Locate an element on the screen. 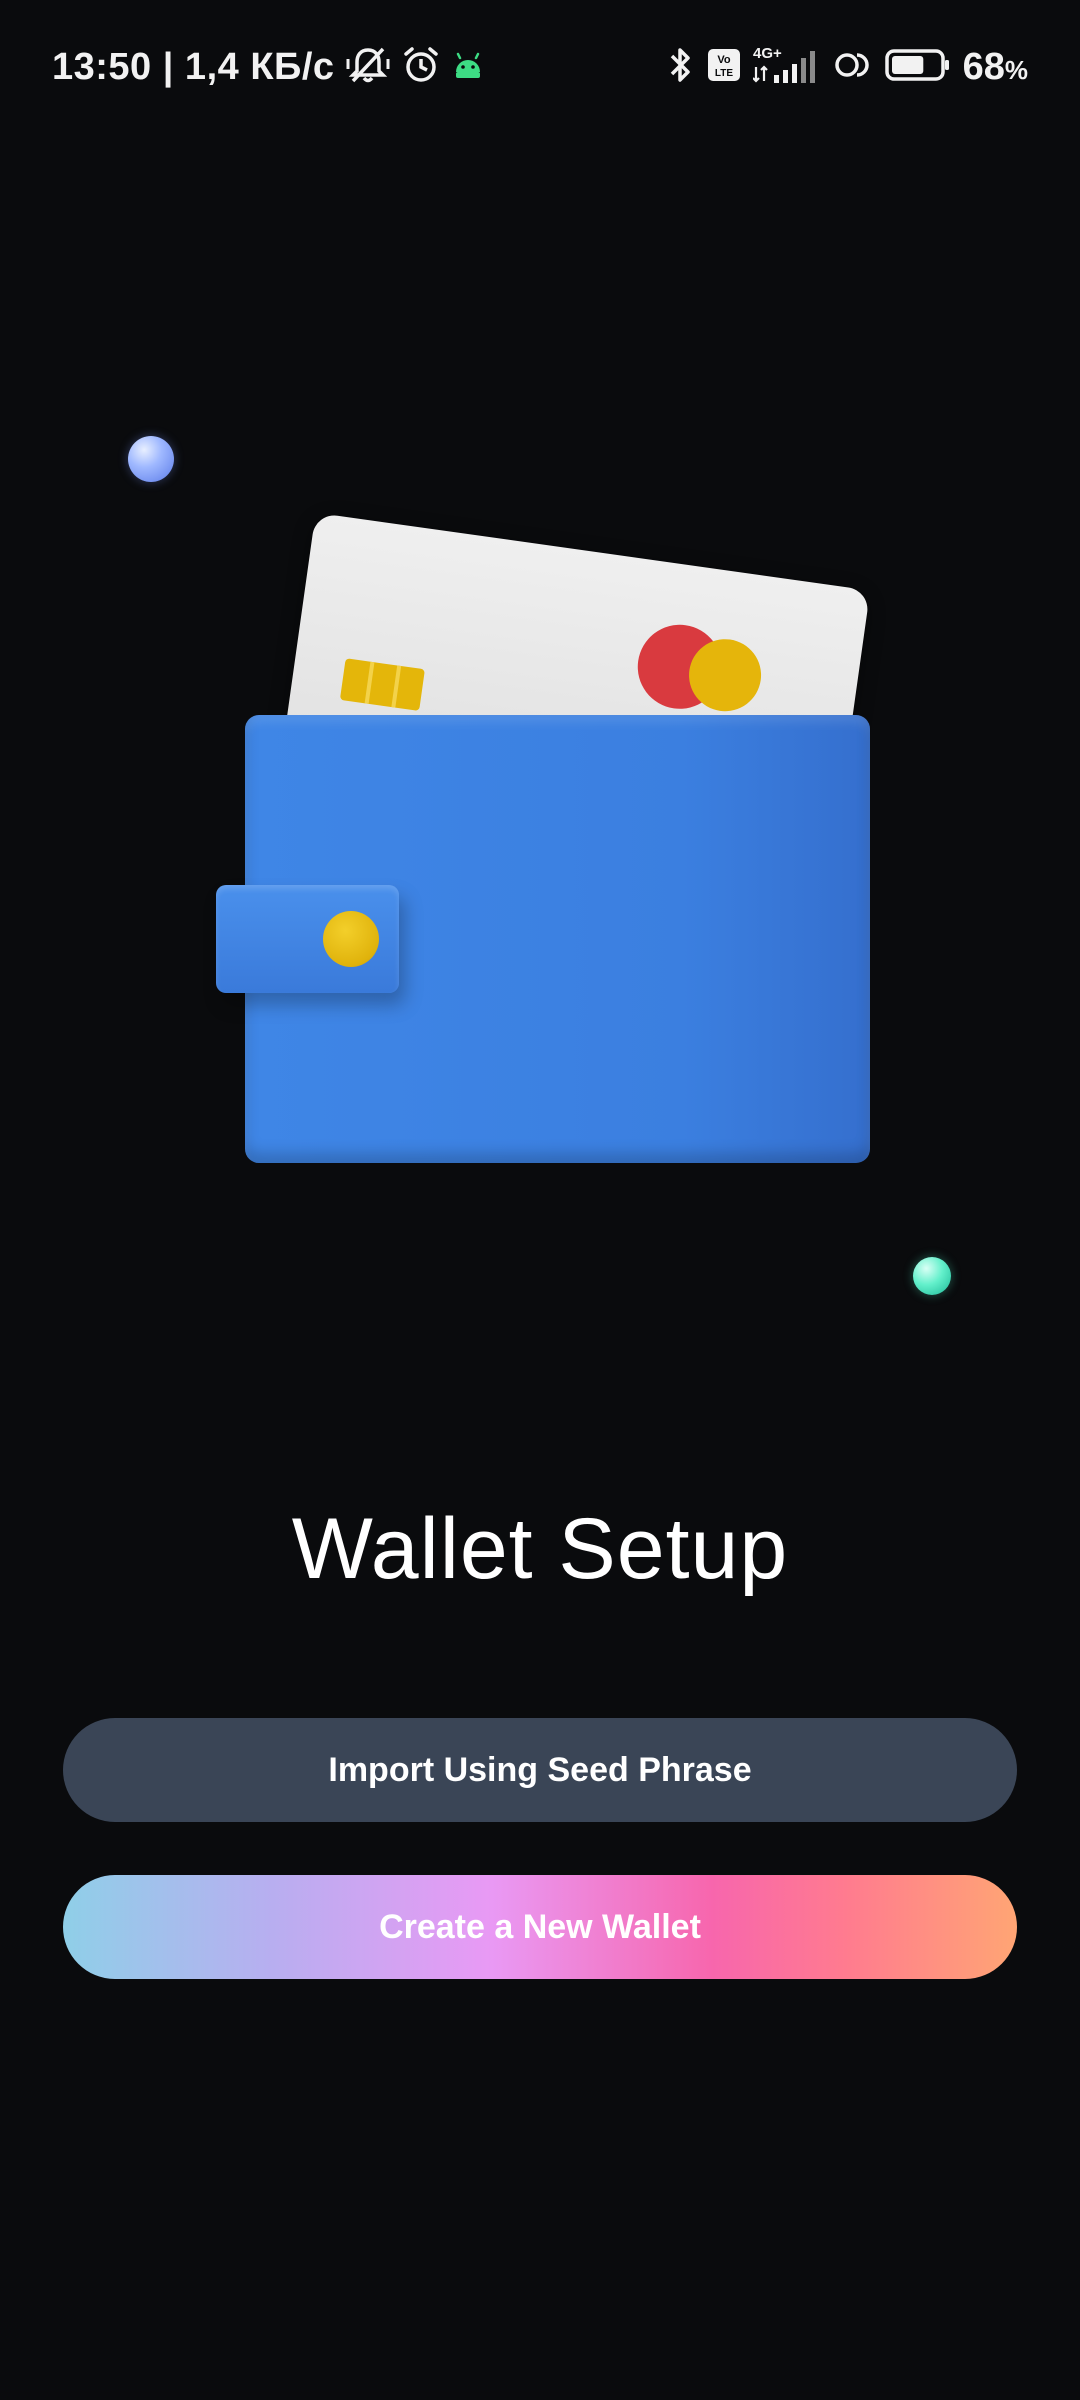 This screenshot has height=2400, width=1080. status-time-speed: 13:50 | 1,4 КБ/с is located at coordinates (193, 66).